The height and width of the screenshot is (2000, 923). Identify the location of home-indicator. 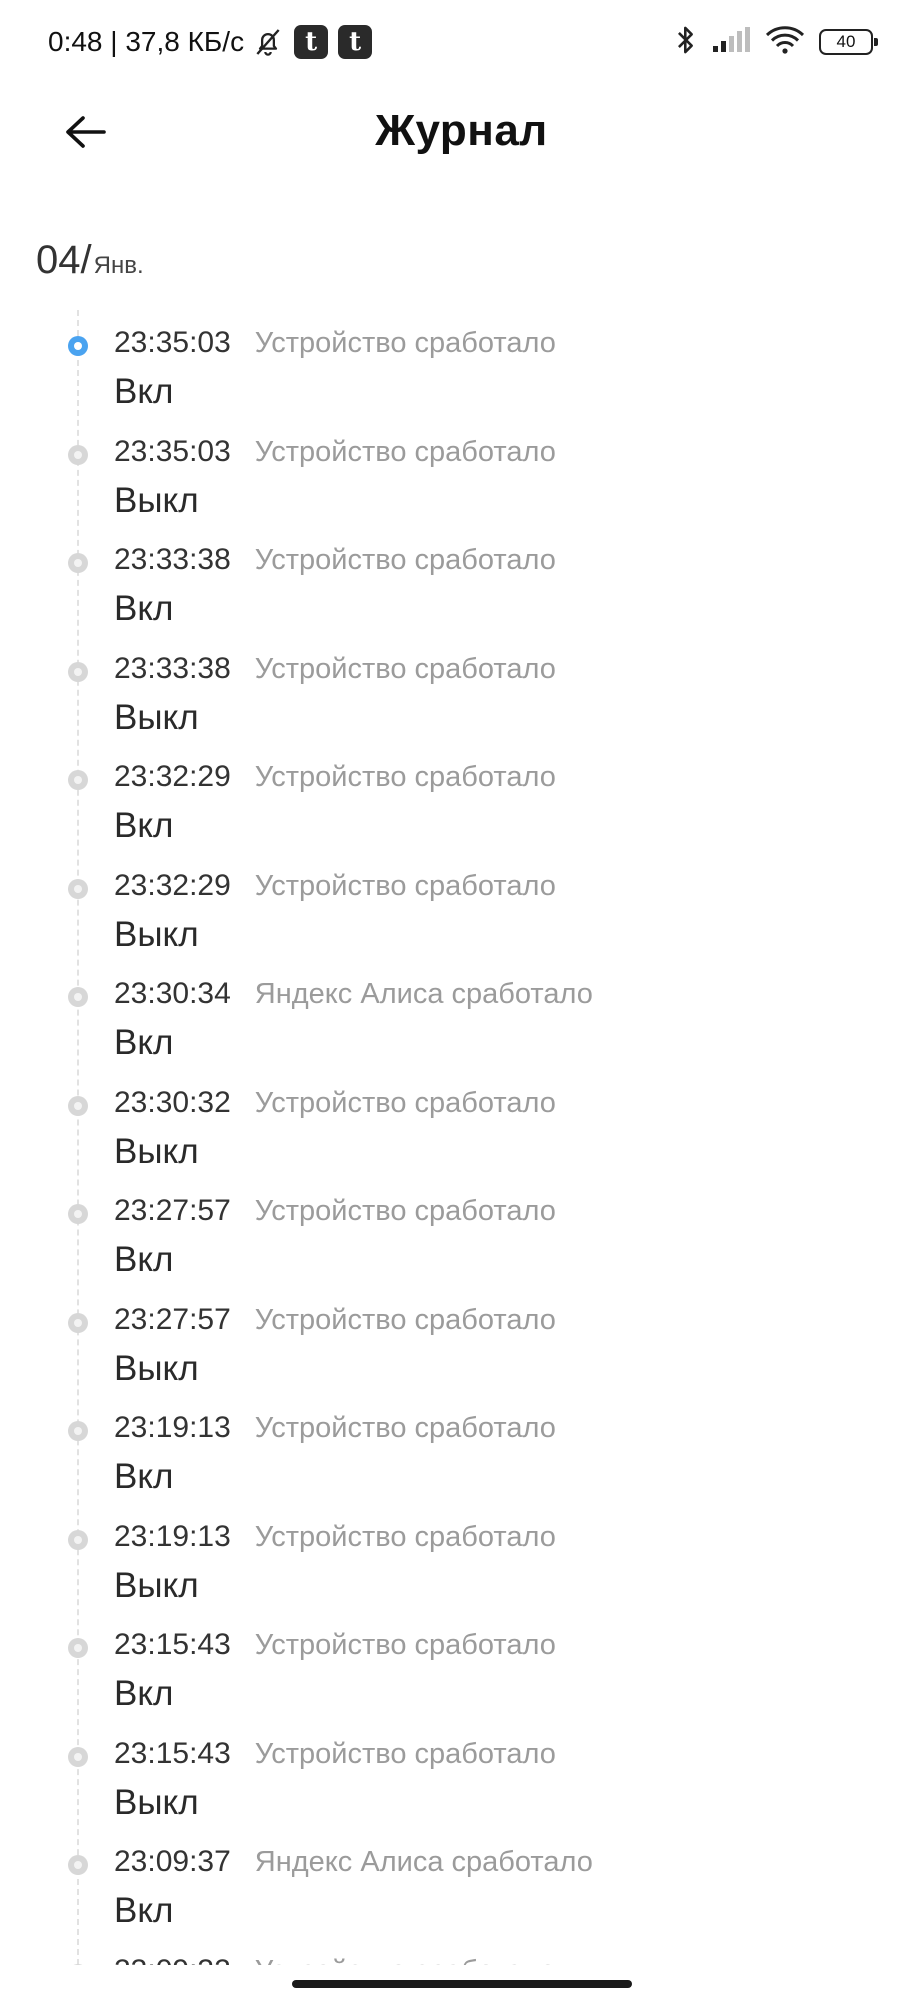
(462, 1984).